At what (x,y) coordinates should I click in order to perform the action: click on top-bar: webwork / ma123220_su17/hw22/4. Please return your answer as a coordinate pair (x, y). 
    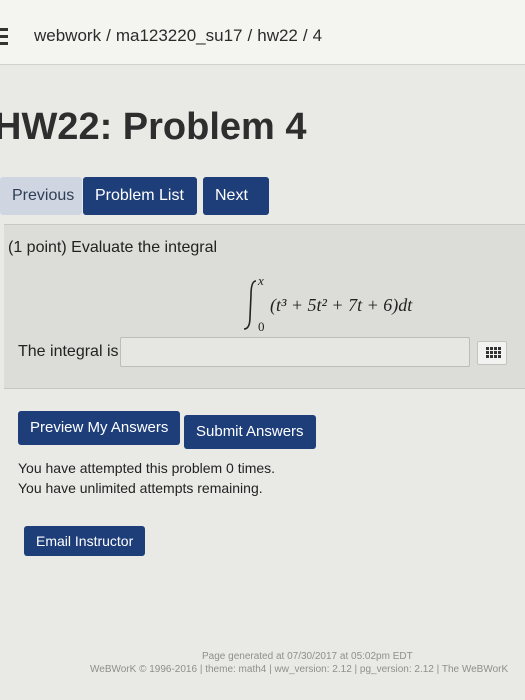
    Looking at the image, I should click on (262, 32).